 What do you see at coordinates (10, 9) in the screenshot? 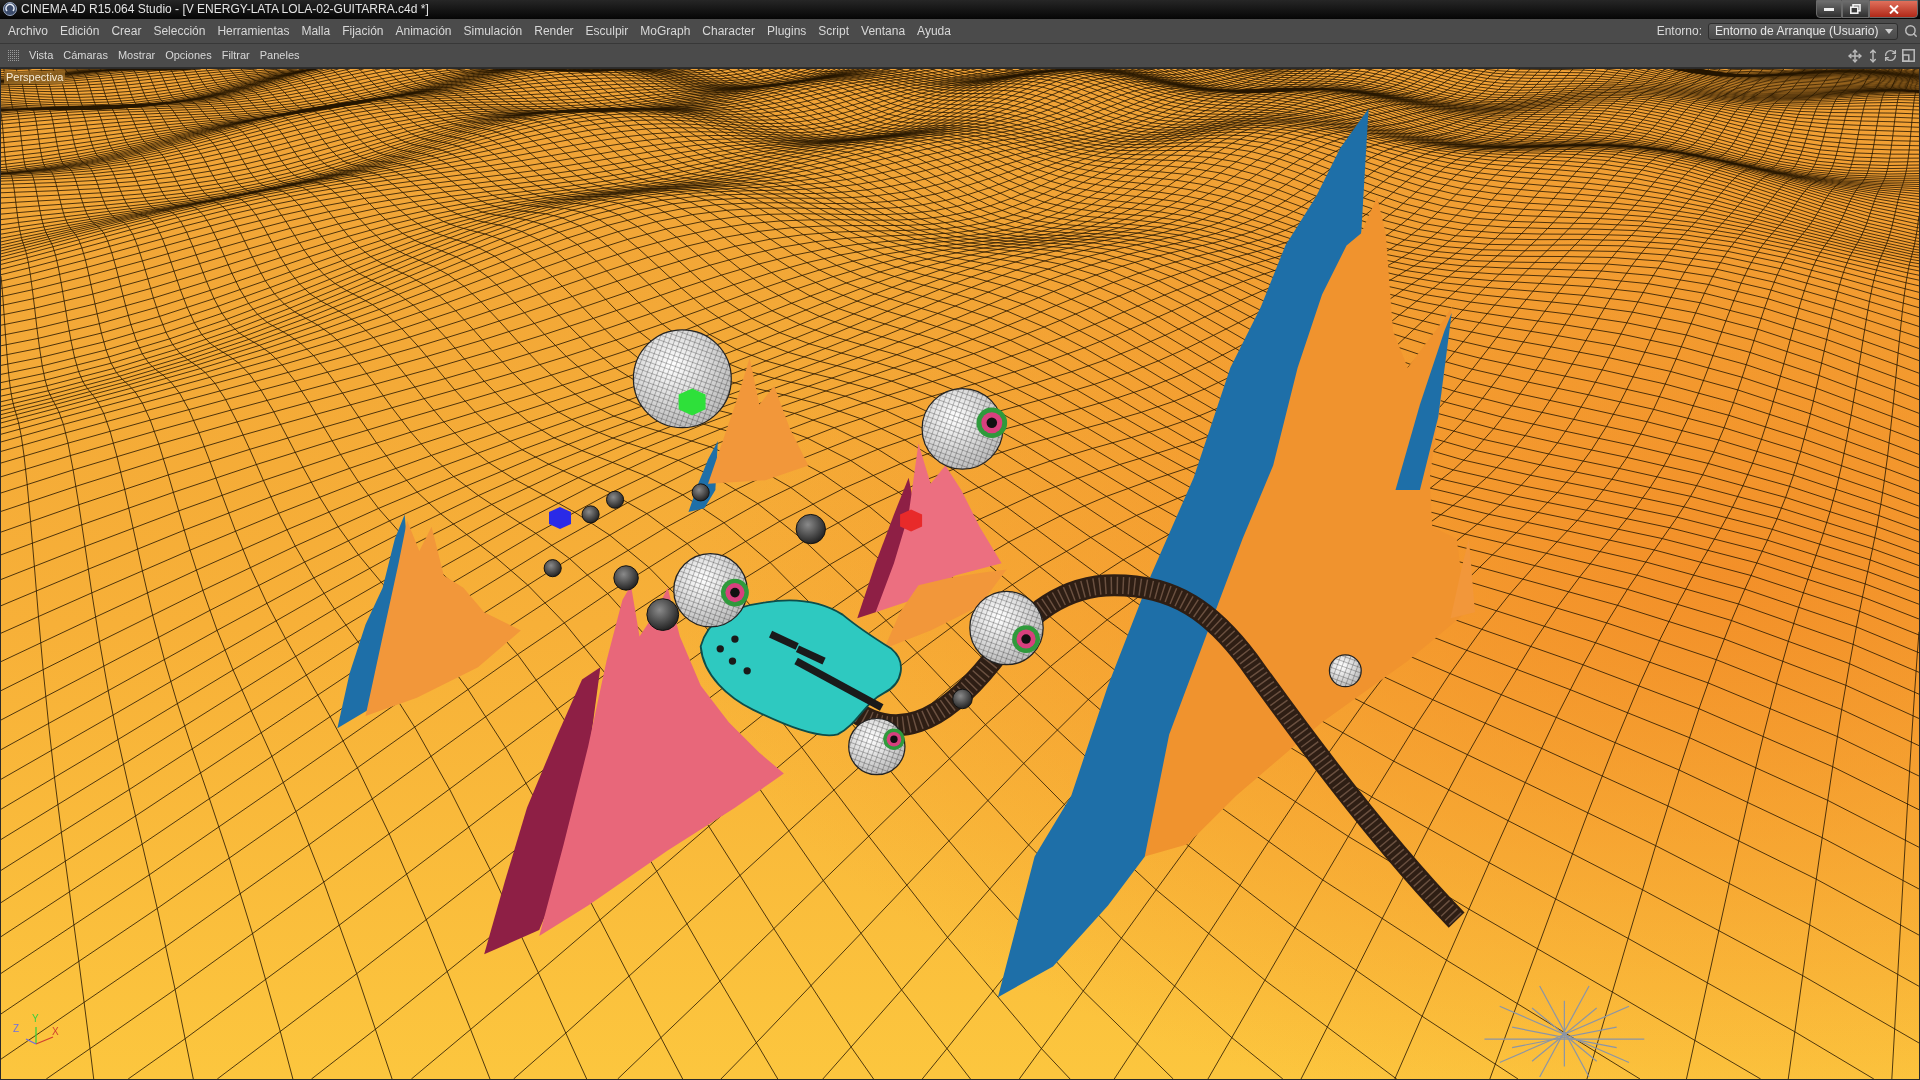
I see `app-logo-icon` at bounding box center [10, 9].